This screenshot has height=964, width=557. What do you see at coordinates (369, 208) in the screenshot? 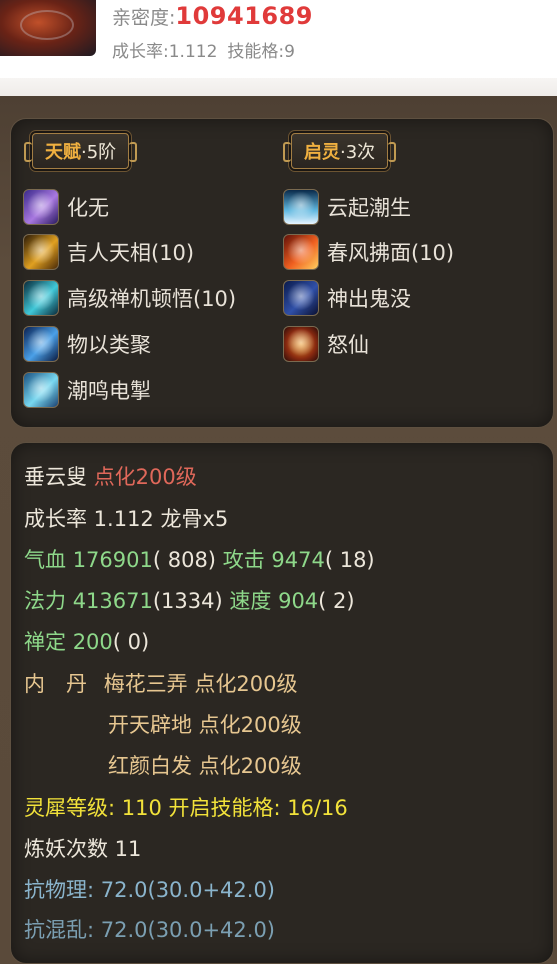
I see `skill-label: 云起潮生` at bounding box center [369, 208].